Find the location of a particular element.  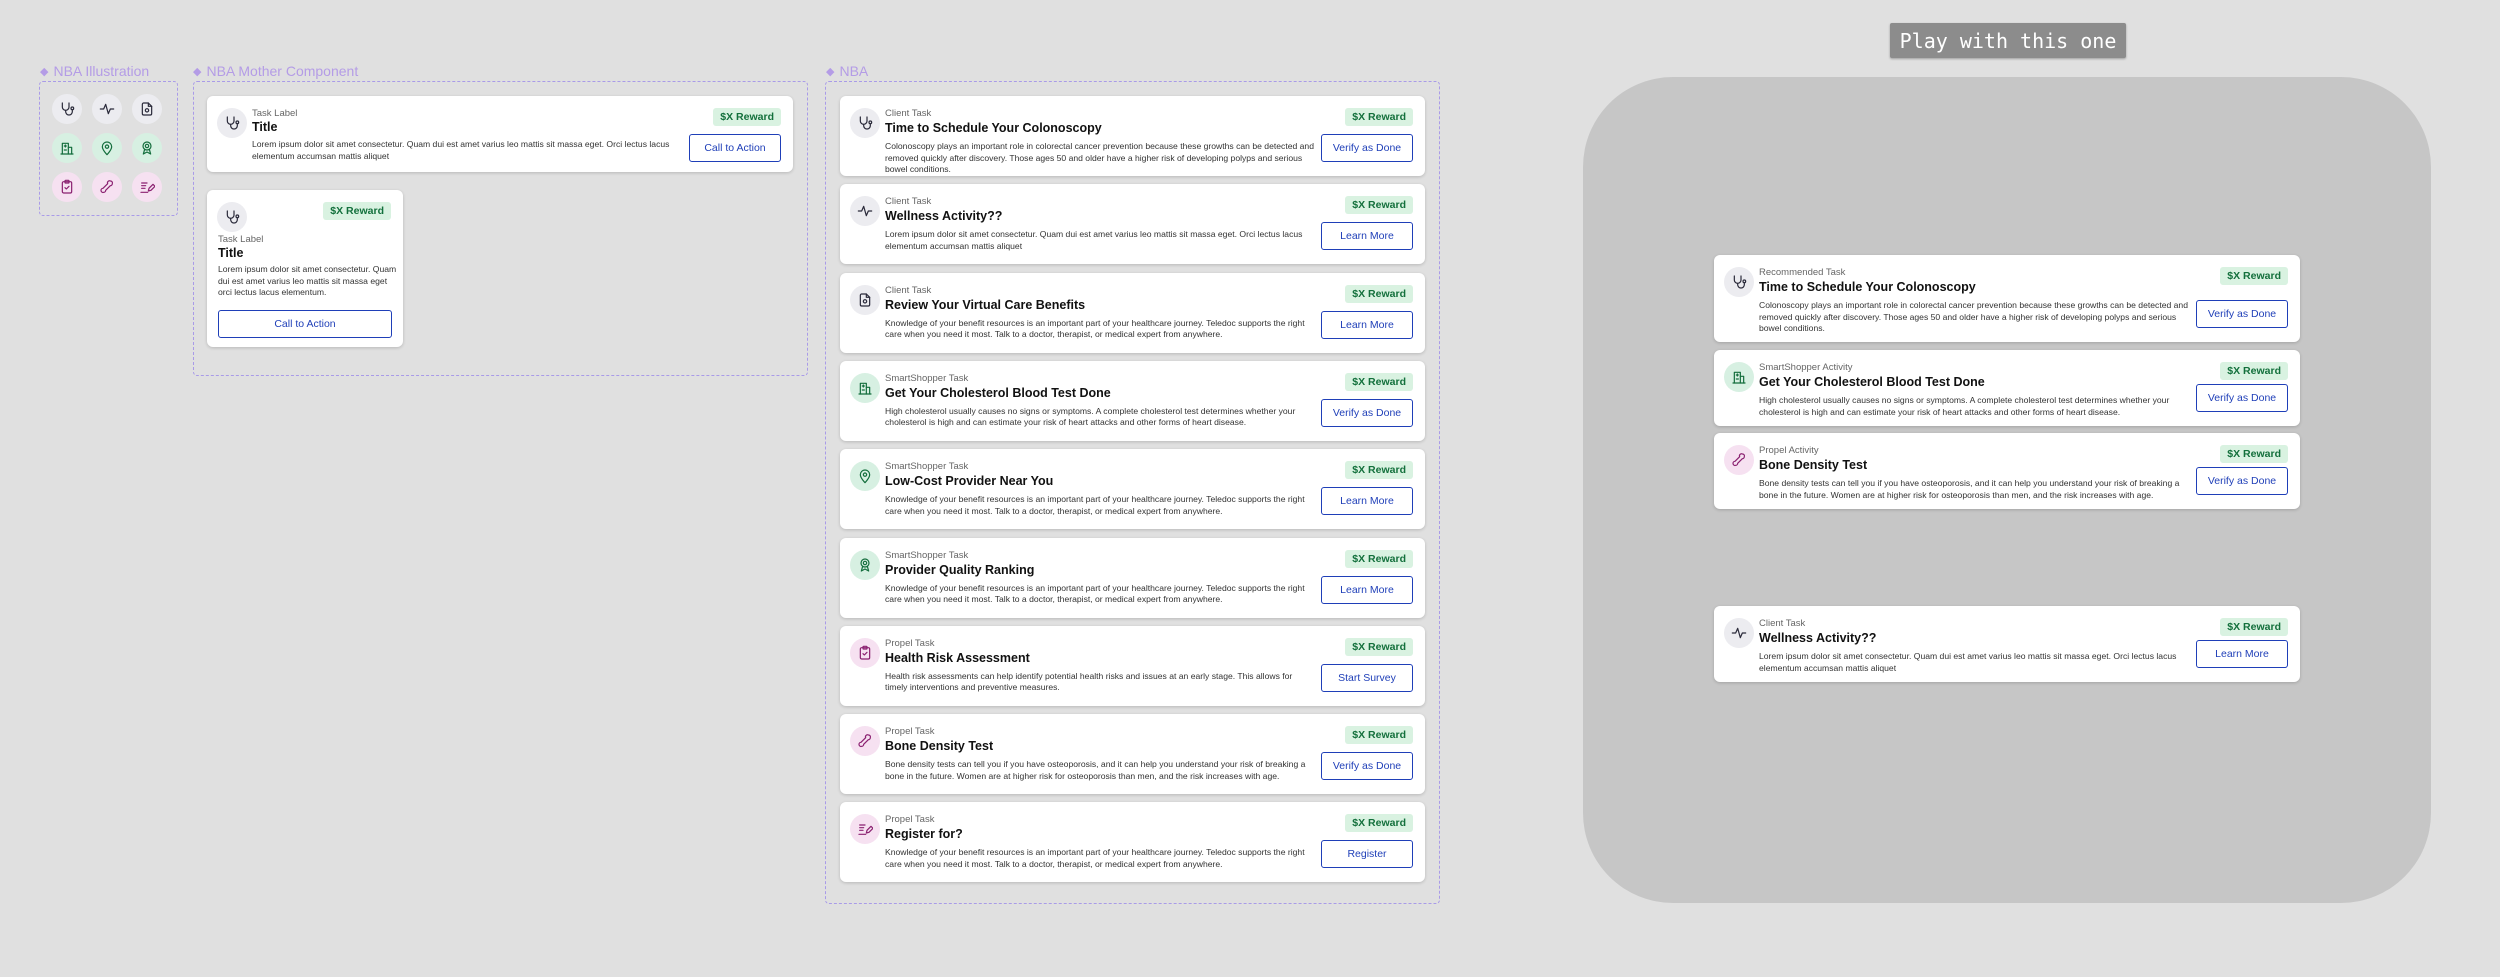

task-cta-button: Start Survey is located at coordinates (1367, 677).